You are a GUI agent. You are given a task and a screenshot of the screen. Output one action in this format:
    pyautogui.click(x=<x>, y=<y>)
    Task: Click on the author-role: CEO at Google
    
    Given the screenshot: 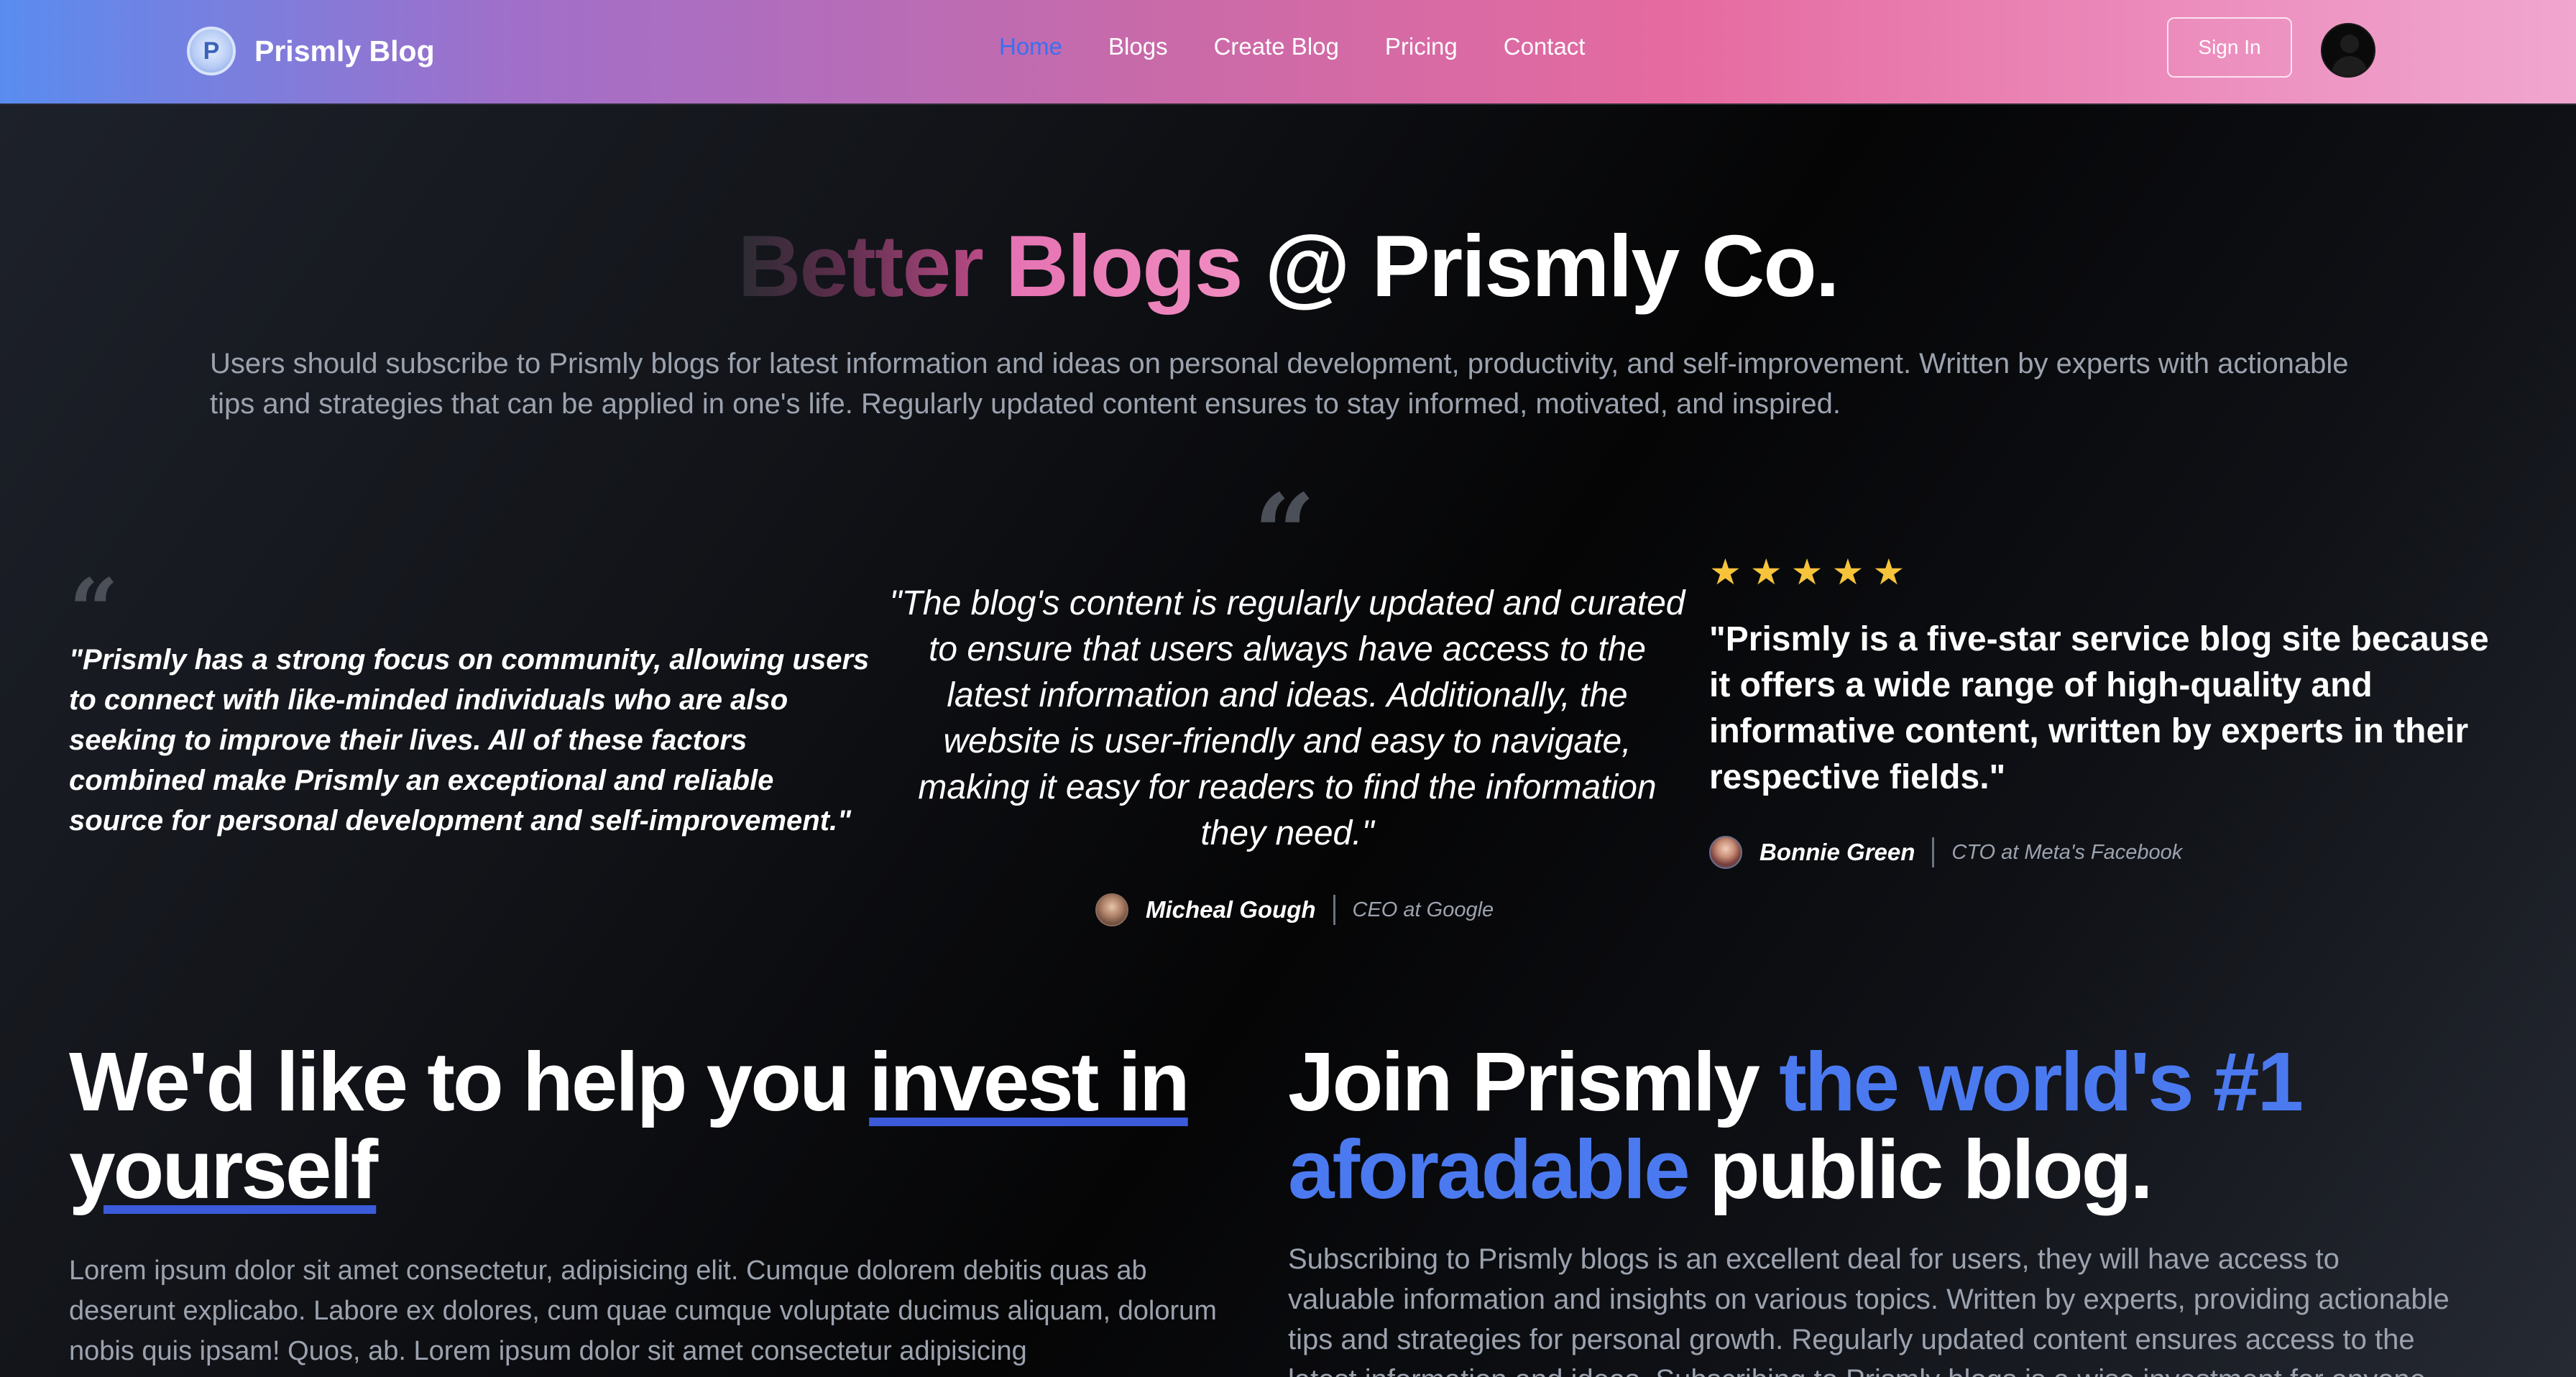 What is the action you would take?
    pyautogui.click(x=1423, y=910)
    